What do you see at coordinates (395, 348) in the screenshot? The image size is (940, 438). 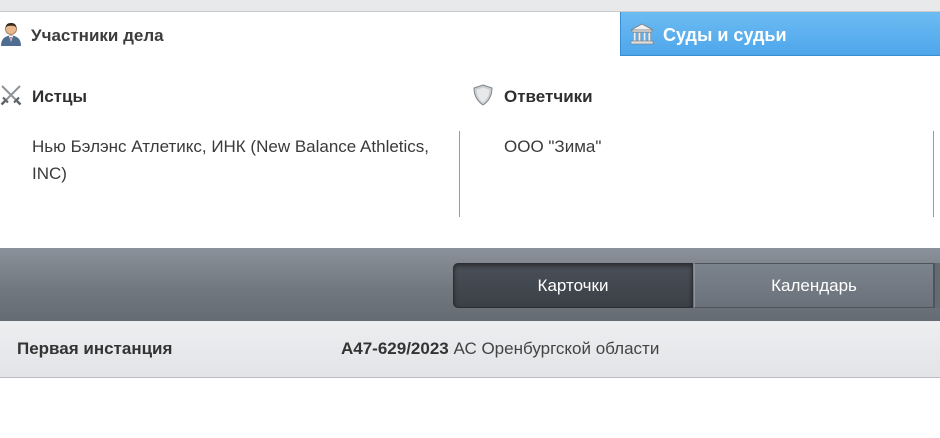 I see `case-number: А47-629/2023` at bounding box center [395, 348].